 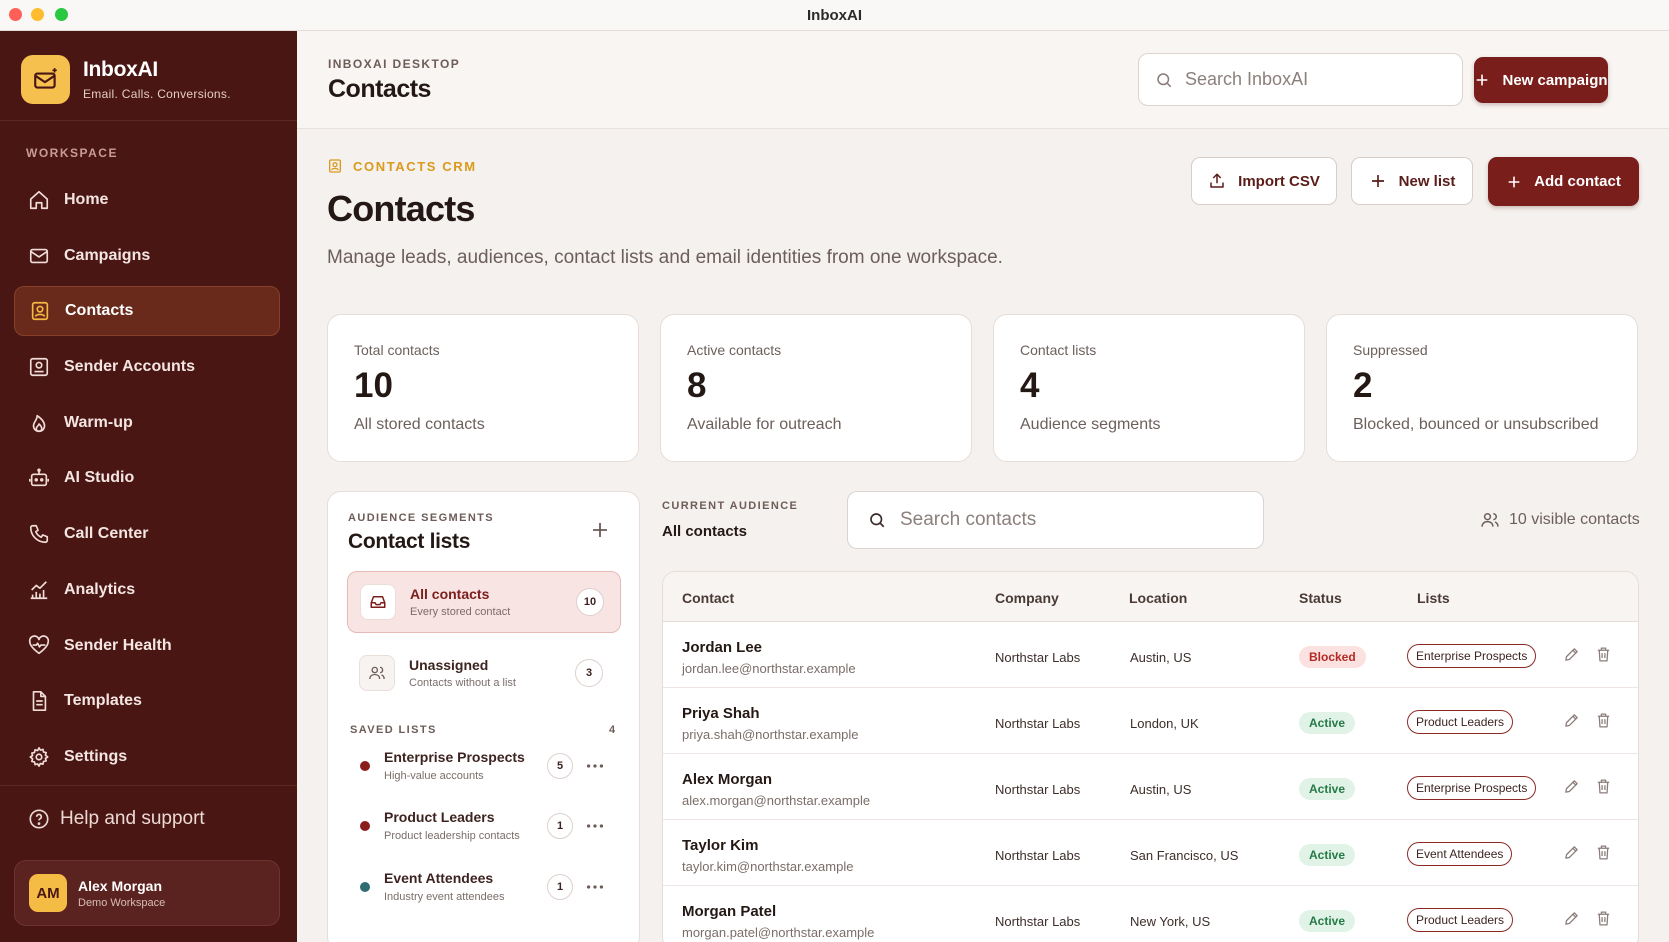 I want to click on help-and-support-link: Help and support, so click(x=116, y=819).